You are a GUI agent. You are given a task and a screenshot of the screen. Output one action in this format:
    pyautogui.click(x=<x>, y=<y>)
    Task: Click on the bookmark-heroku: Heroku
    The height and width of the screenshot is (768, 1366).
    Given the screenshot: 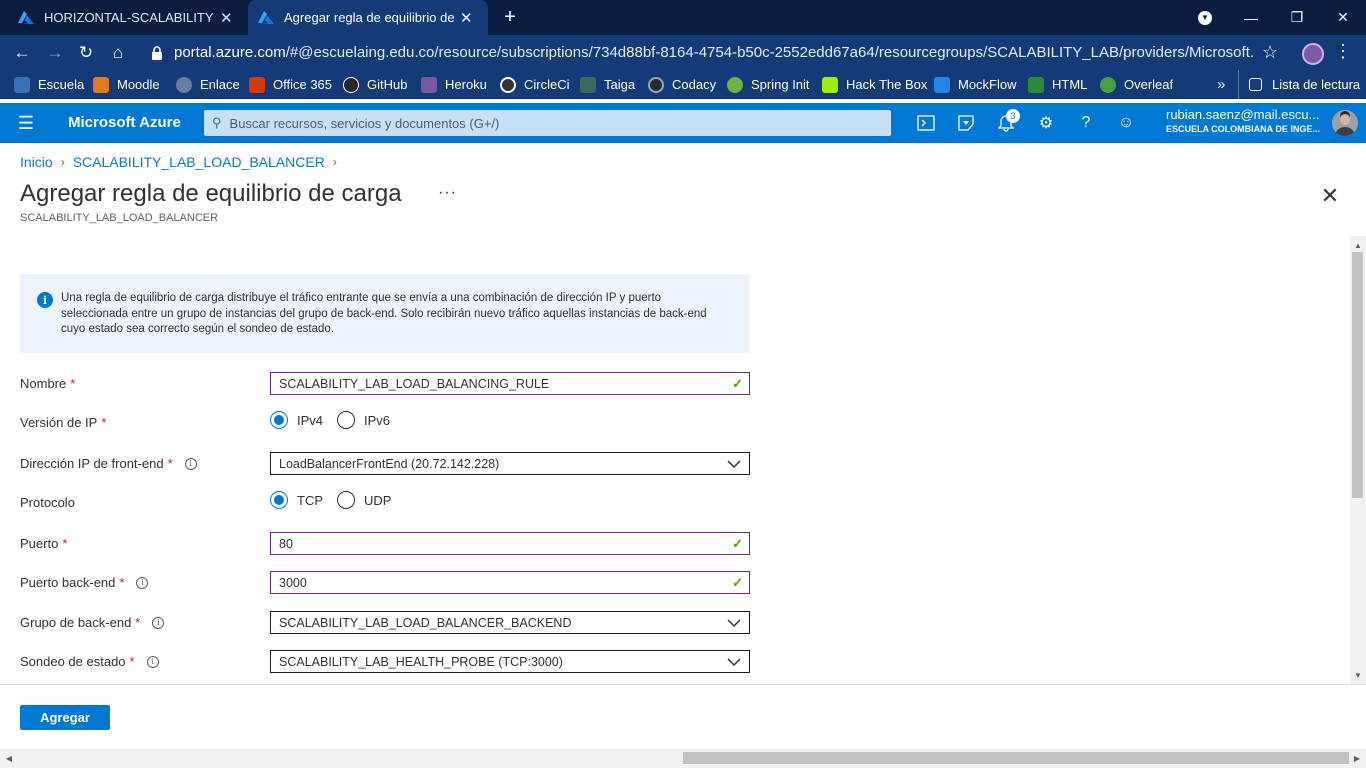 What is the action you would take?
    pyautogui.click(x=454, y=84)
    